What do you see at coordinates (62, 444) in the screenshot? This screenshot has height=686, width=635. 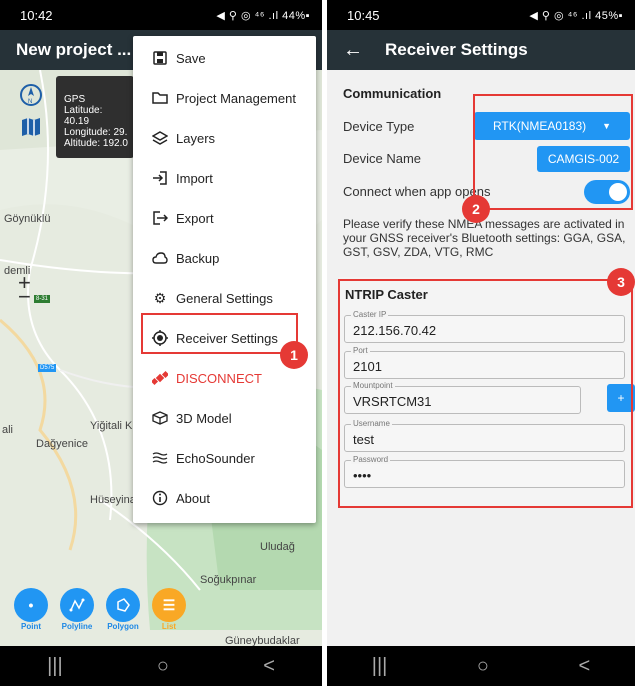 I see `map-label: Dağyenice` at bounding box center [62, 444].